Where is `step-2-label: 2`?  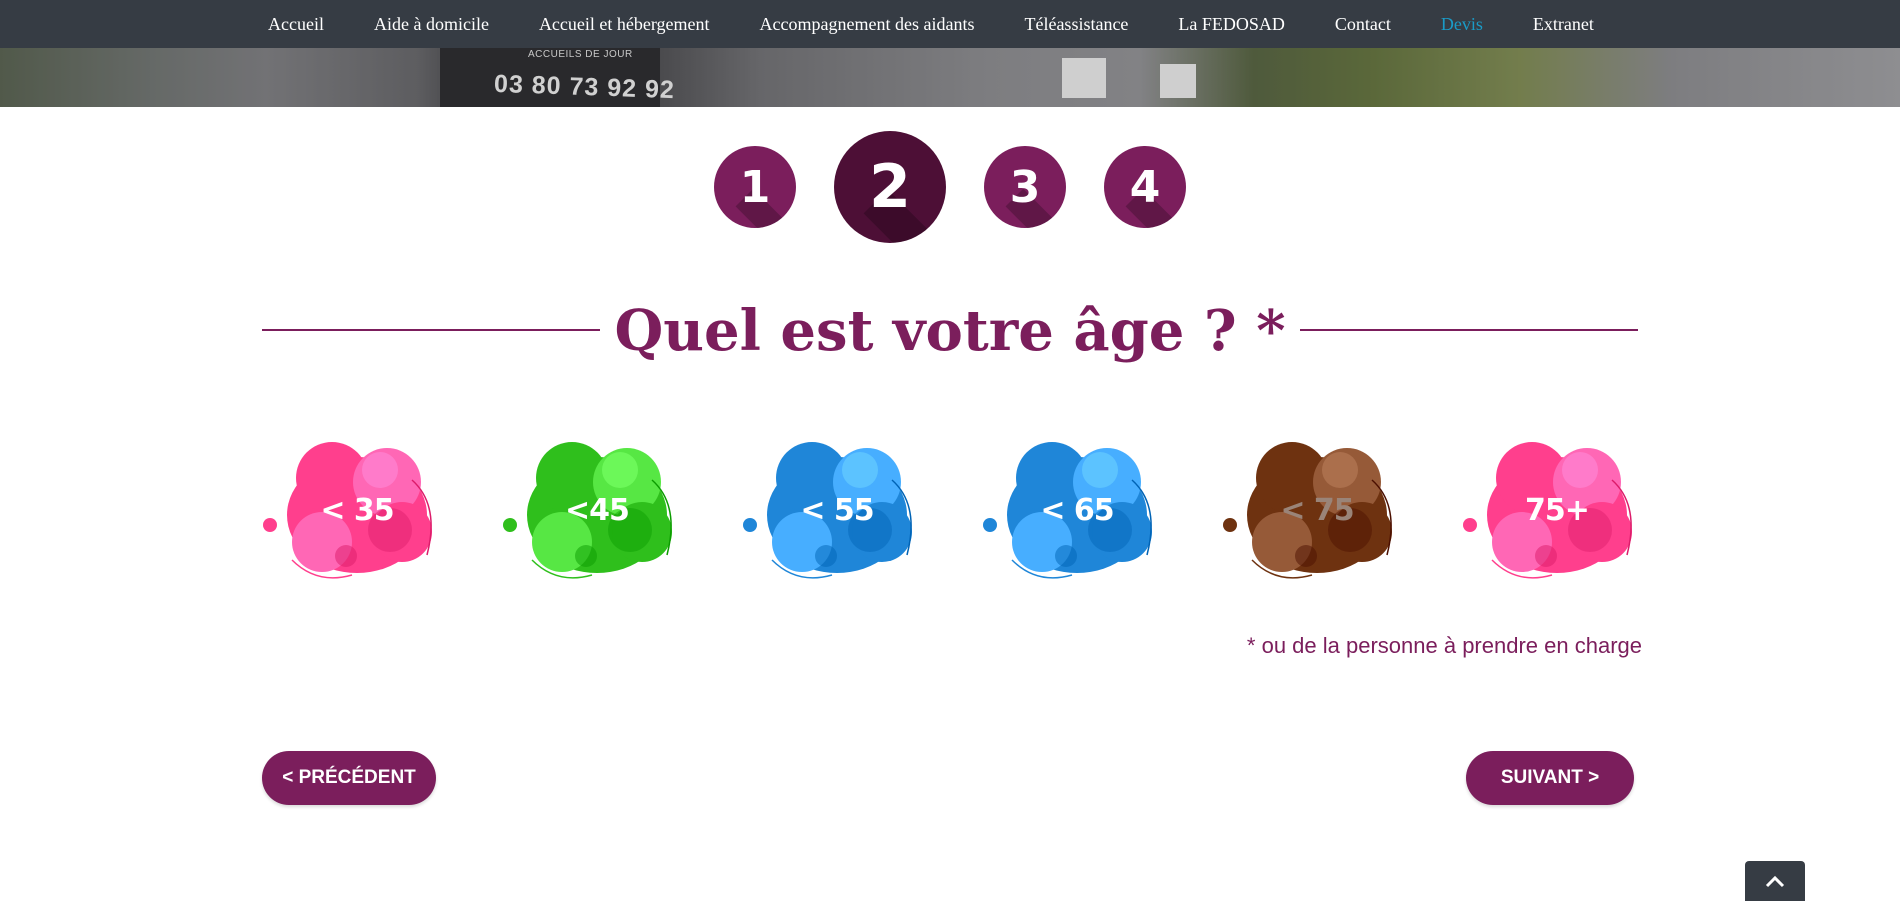
step-2-label: 2 is located at coordinates (890, 187).